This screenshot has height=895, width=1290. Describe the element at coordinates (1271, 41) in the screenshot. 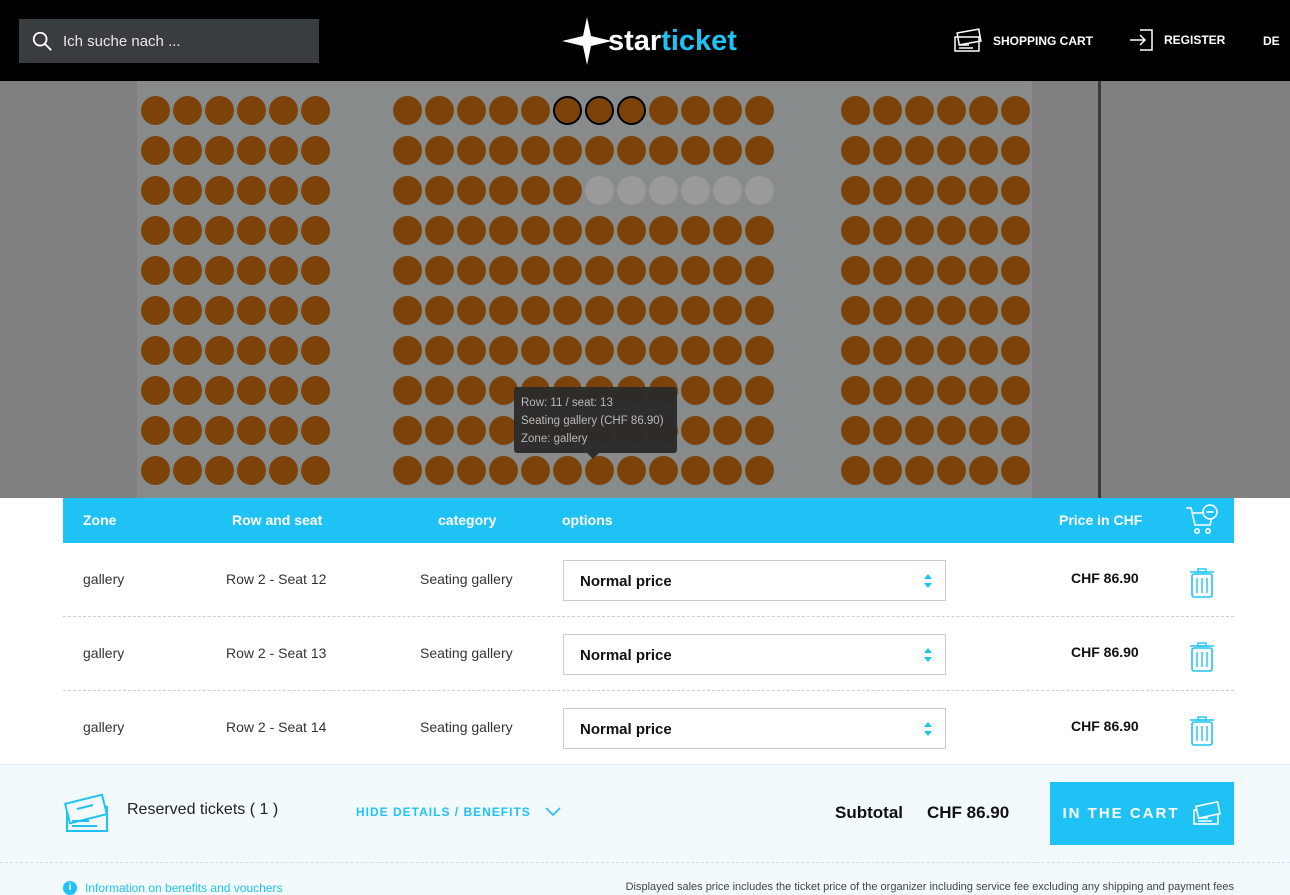

I see `language-switch: DE` at that location.